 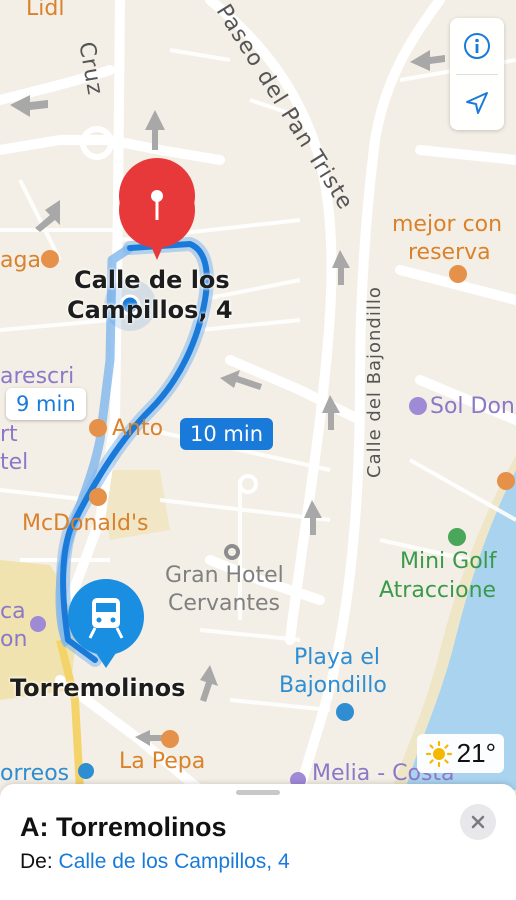 I want to click on poi-anto: Anto, so click(x=137, y=428).